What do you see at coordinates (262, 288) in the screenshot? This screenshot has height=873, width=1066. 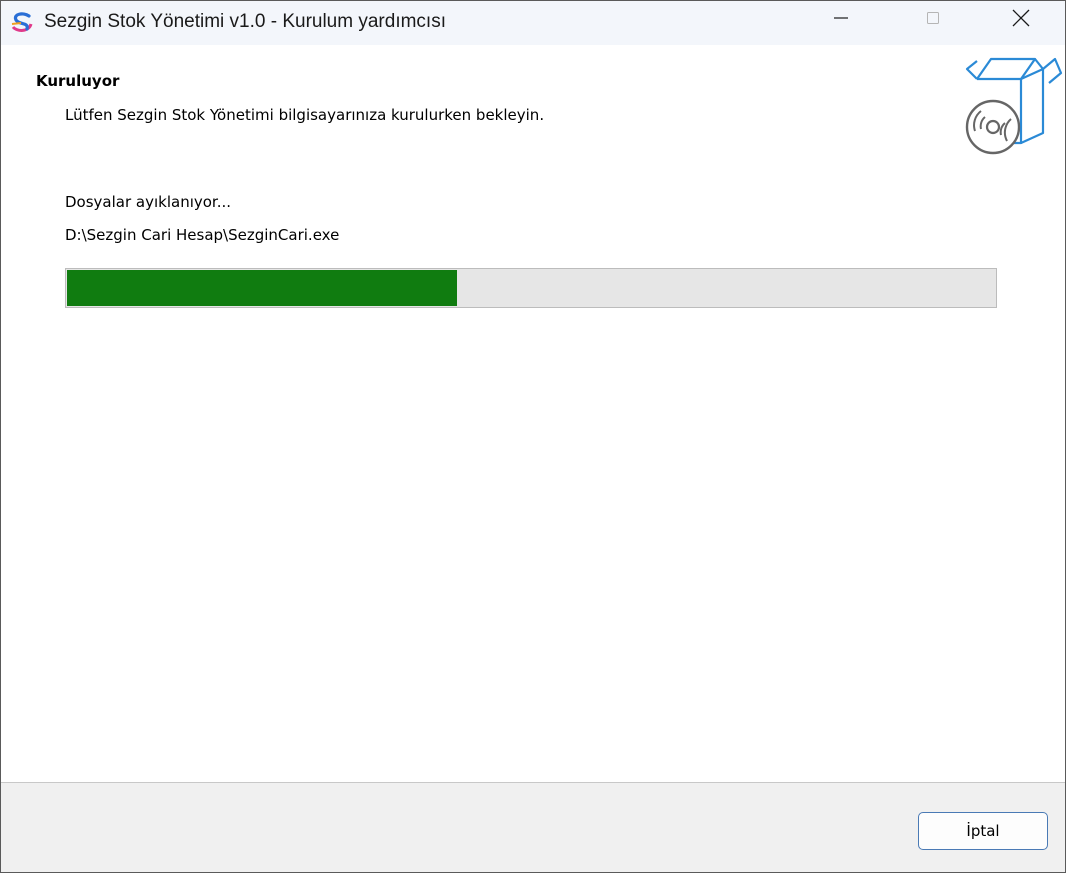 I see `progress-fill` at bounding box center [262, 288].